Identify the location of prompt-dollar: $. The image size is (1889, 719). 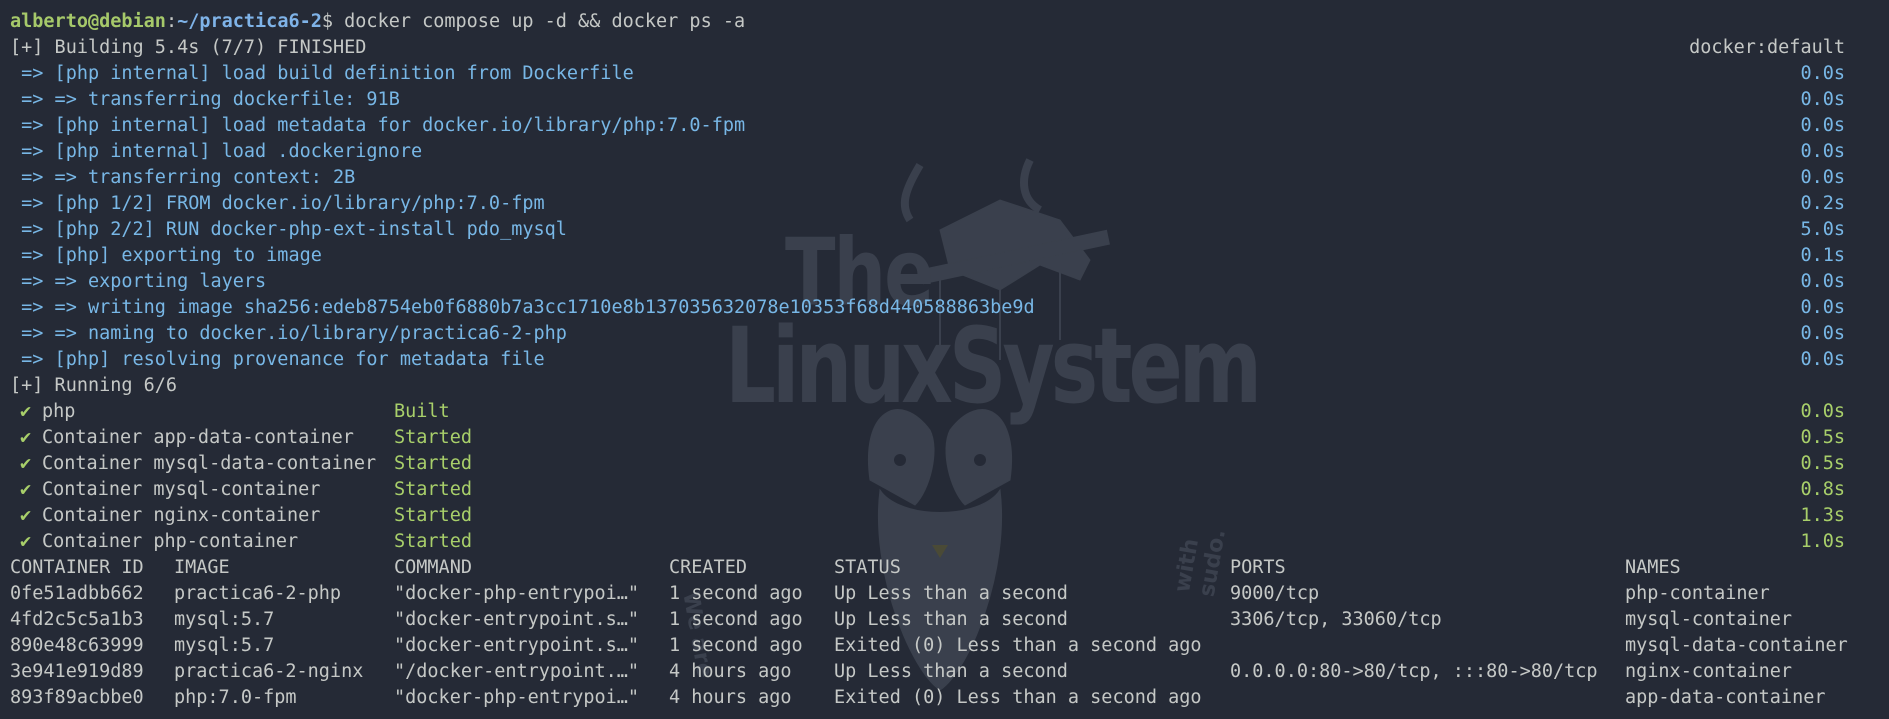
(327, 21).